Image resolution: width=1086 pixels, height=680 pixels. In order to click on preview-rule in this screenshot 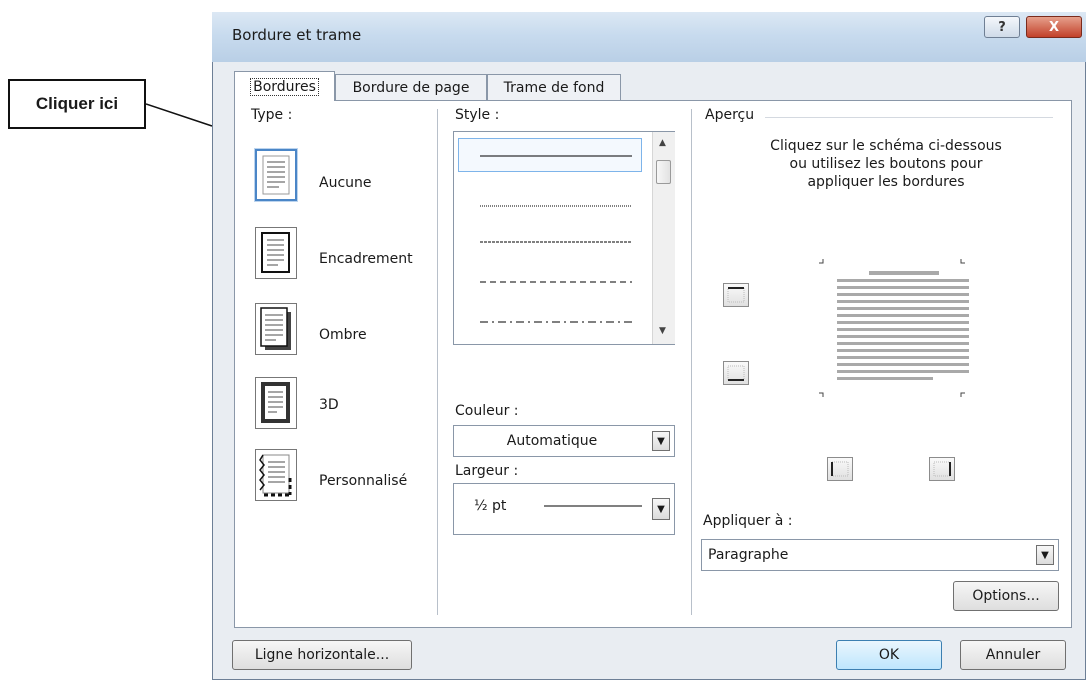, I will do `click(909, 117)`.